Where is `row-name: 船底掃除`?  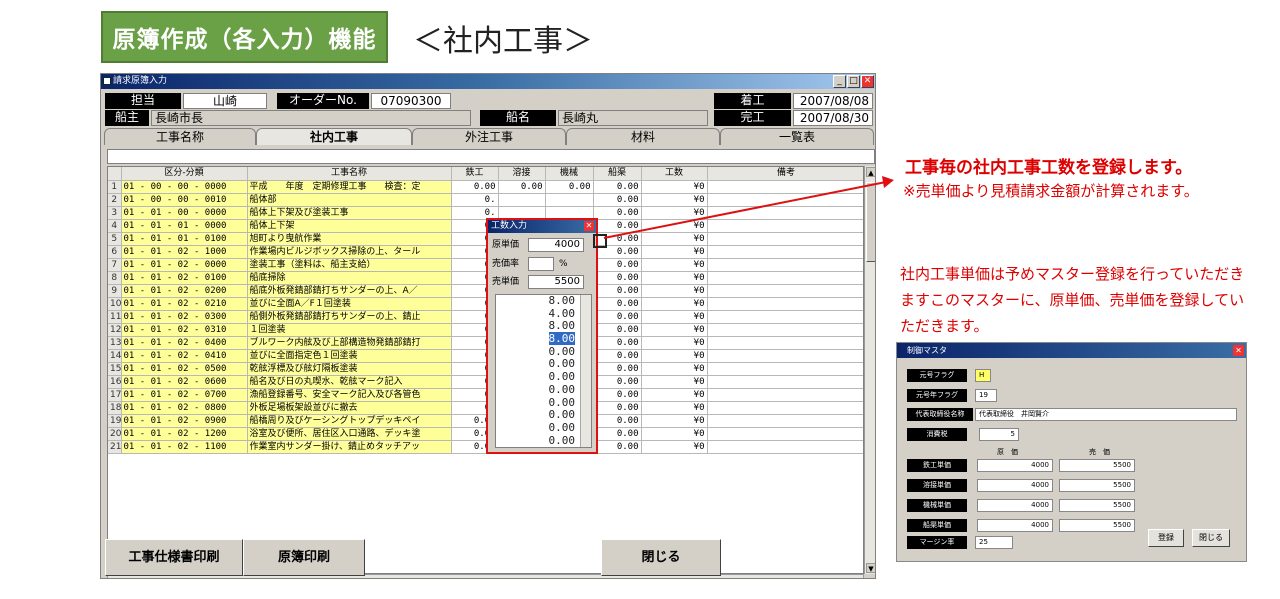
row-name: 船底掃除 is located at coordinates (349, 278).